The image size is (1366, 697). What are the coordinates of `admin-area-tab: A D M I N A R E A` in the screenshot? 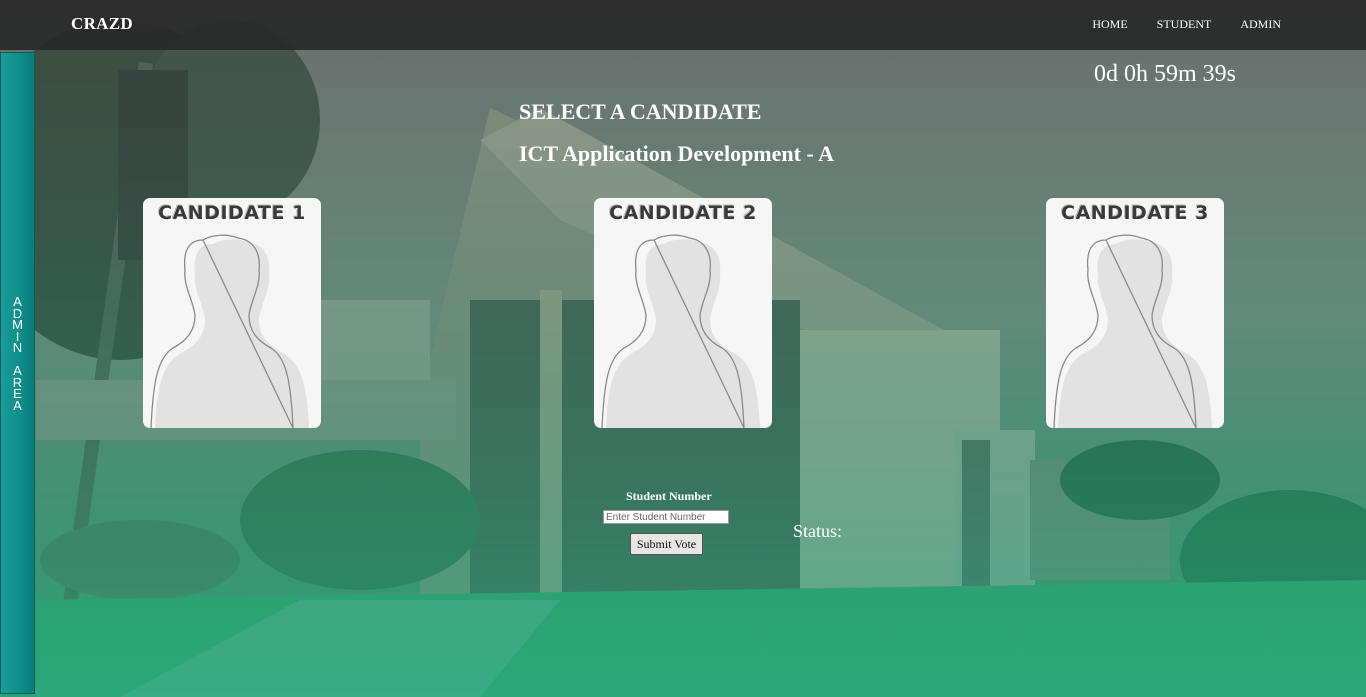 It's located at (17, 373).